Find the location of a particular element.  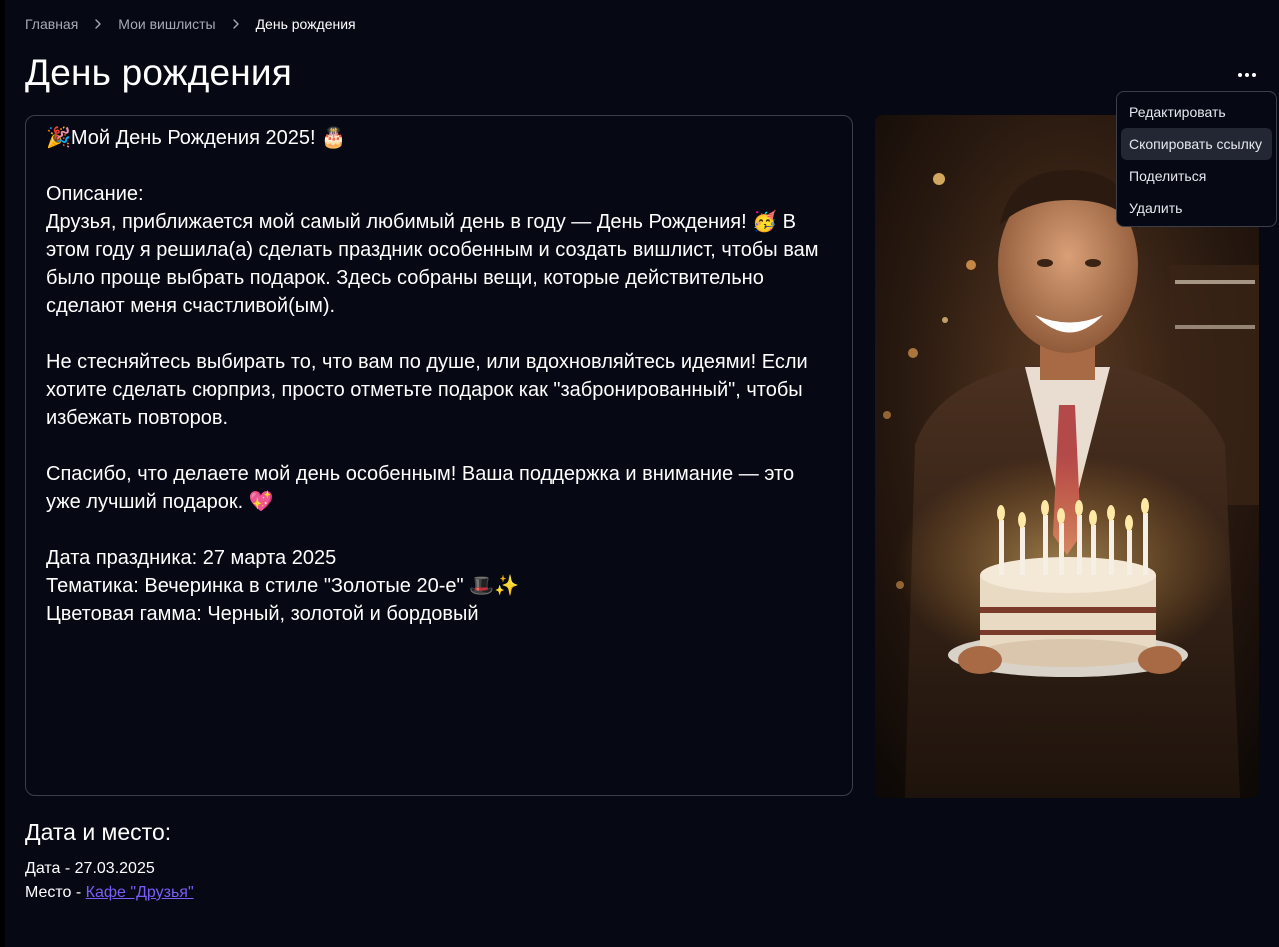

description-label: Описание: is located at coordinates (95, 194).